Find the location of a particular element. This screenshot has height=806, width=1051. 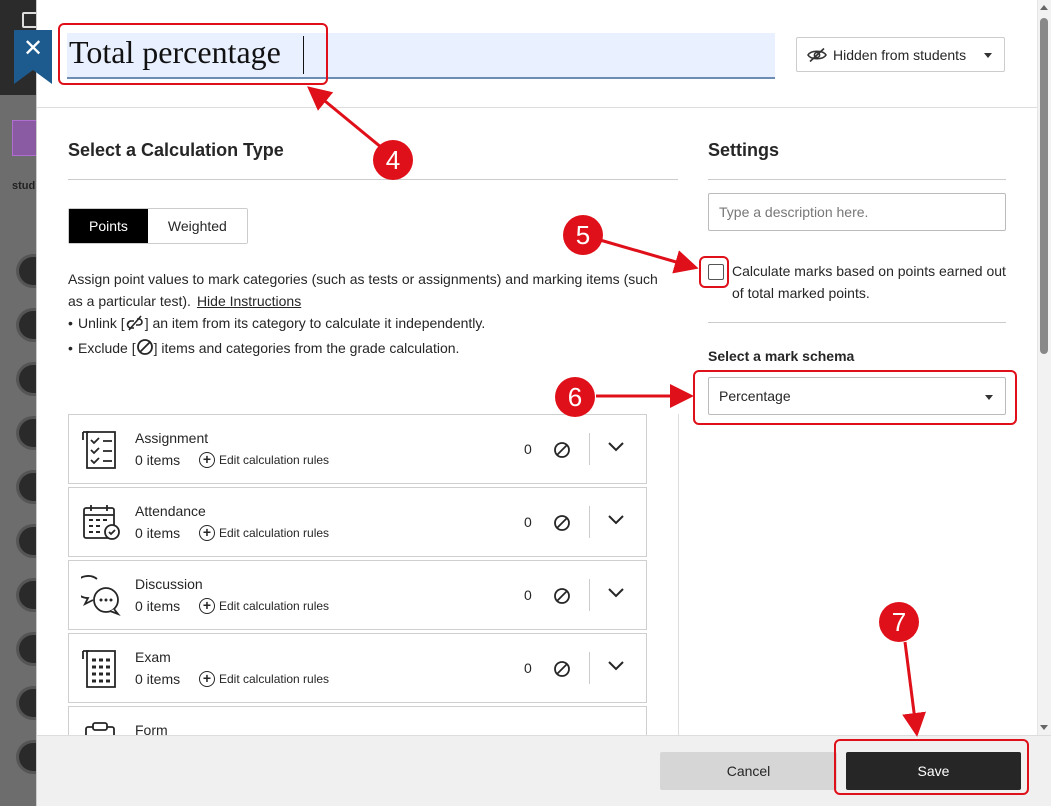

column-divider is located at coordinates (678, 575).